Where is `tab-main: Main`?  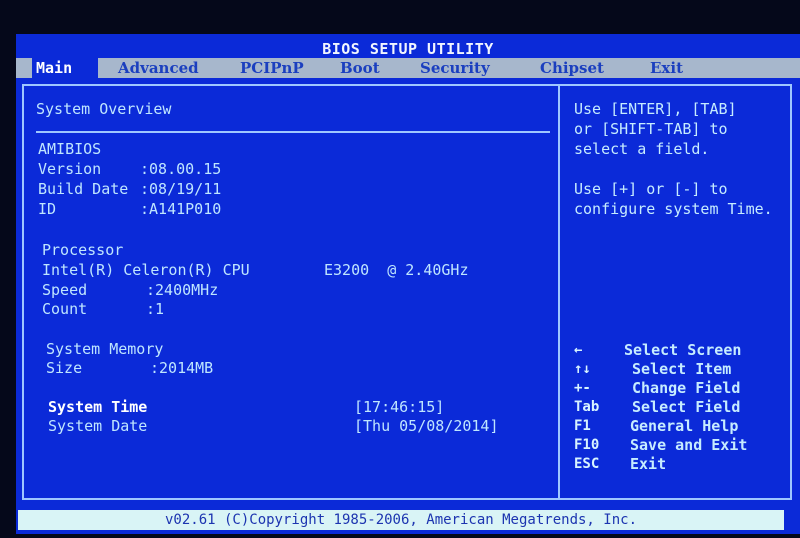
tab-main: Main is located at coordinates (65, 68).